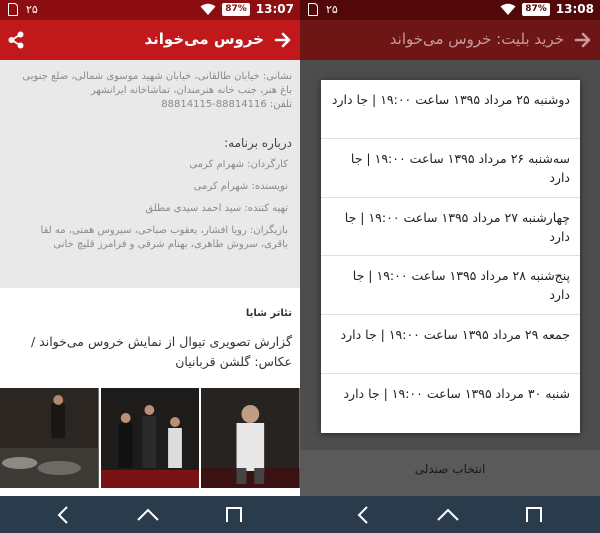  Describe the element at coordinates (269, 313) in the screenshot. I see `theater-name: تئاتر شایا` at that location.